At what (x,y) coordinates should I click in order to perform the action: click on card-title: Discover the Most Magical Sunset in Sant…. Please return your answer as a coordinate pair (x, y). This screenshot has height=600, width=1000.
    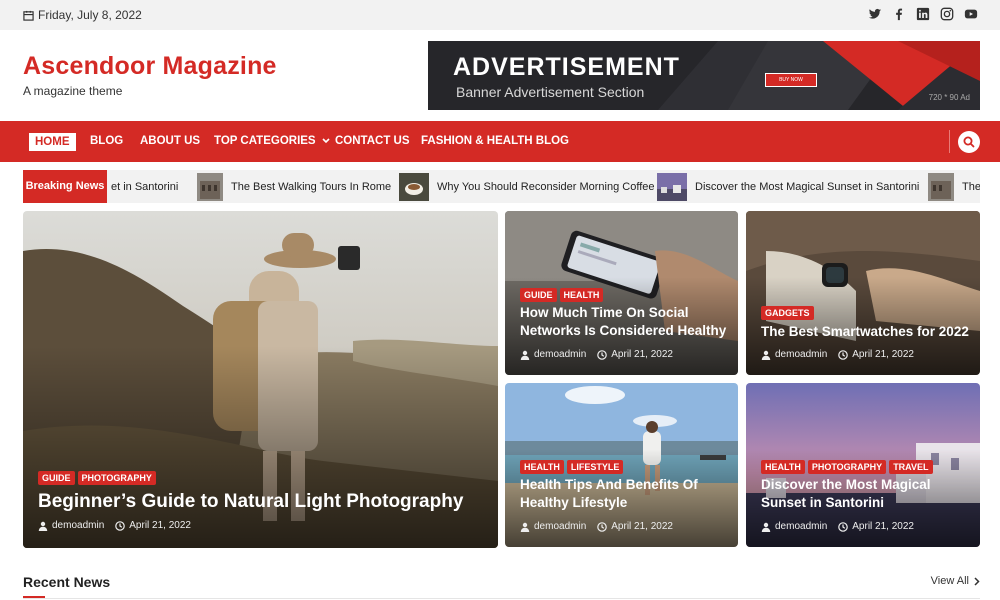
    Looking at the image, I should click on (866, 493).